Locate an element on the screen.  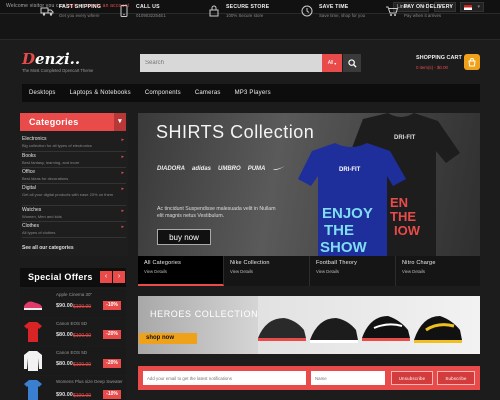
subscribe-button: Subscribe is located at coordinates (456, 378).